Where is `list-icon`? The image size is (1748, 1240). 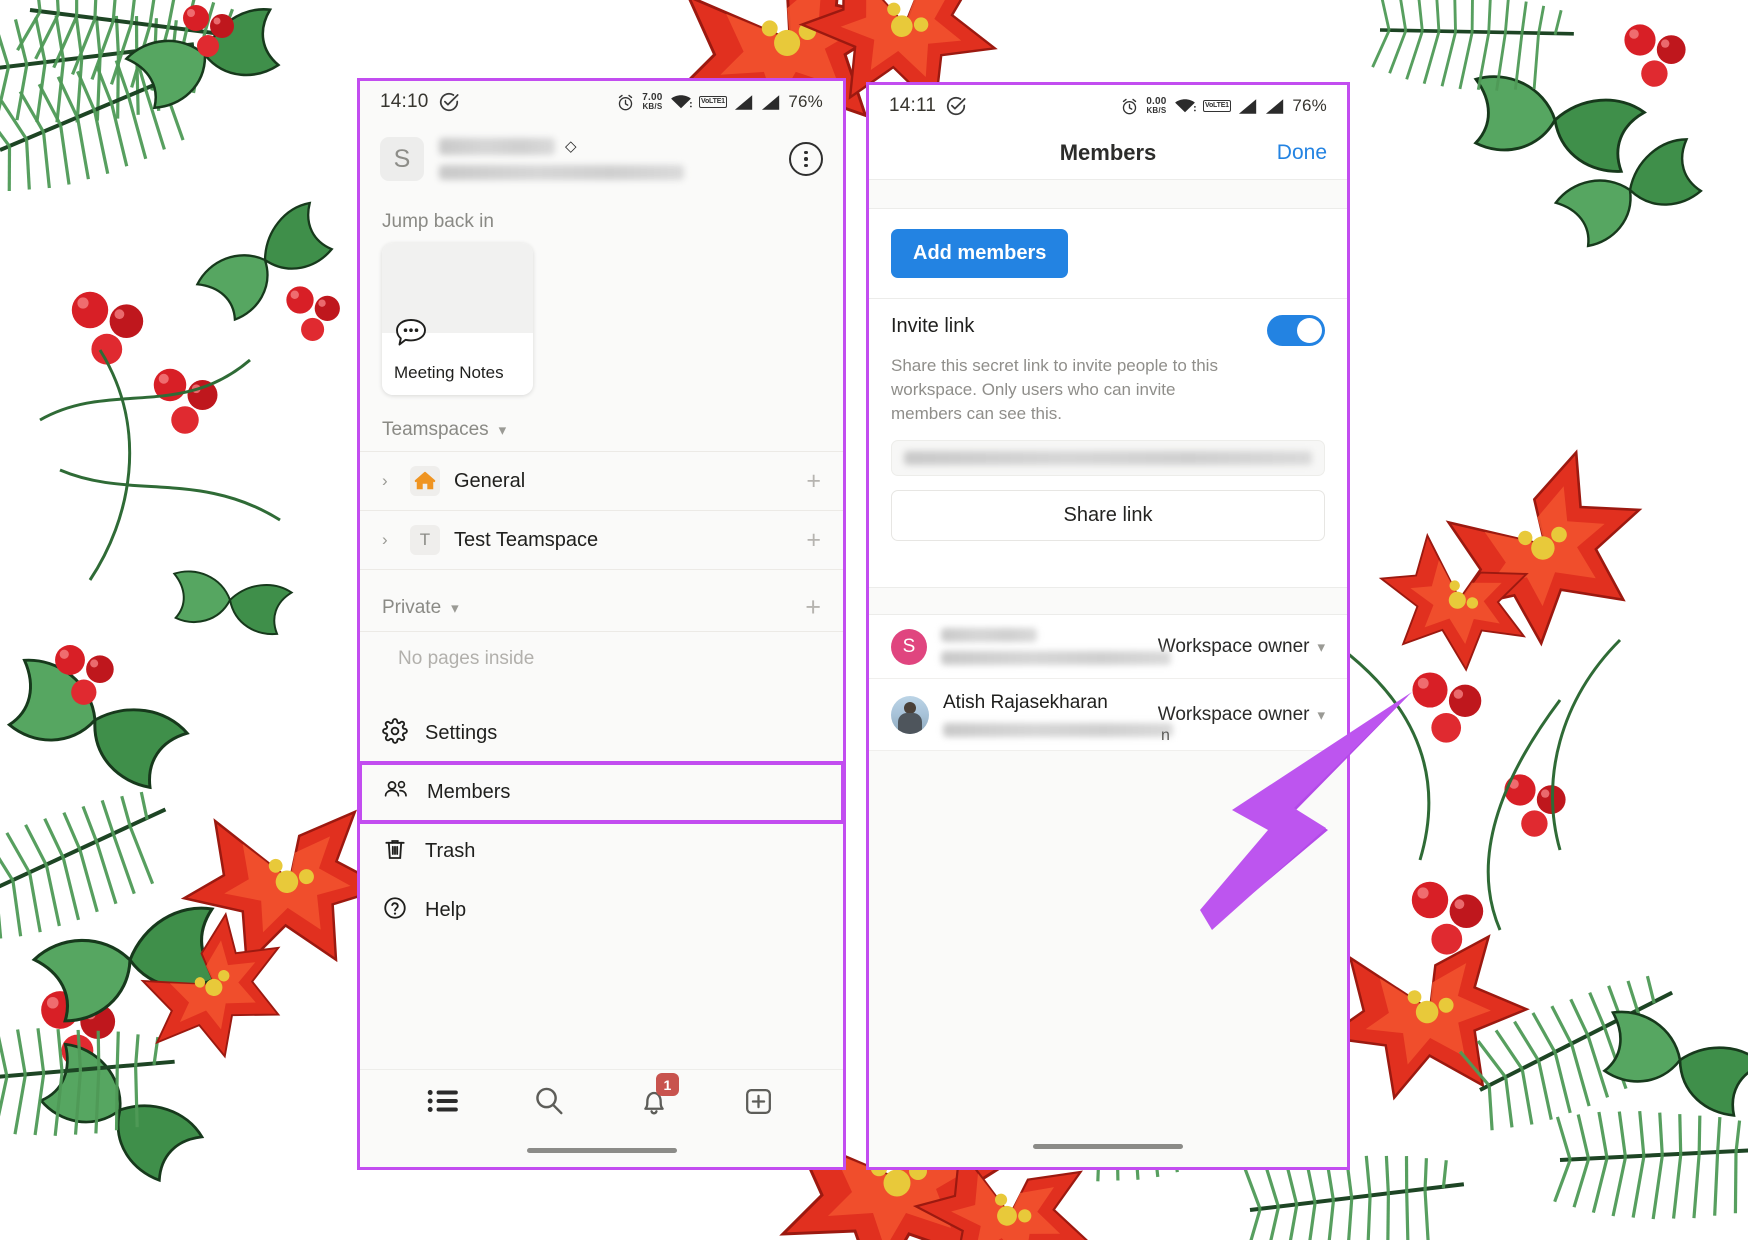
list-icon is located at coordinates (443, 1101).